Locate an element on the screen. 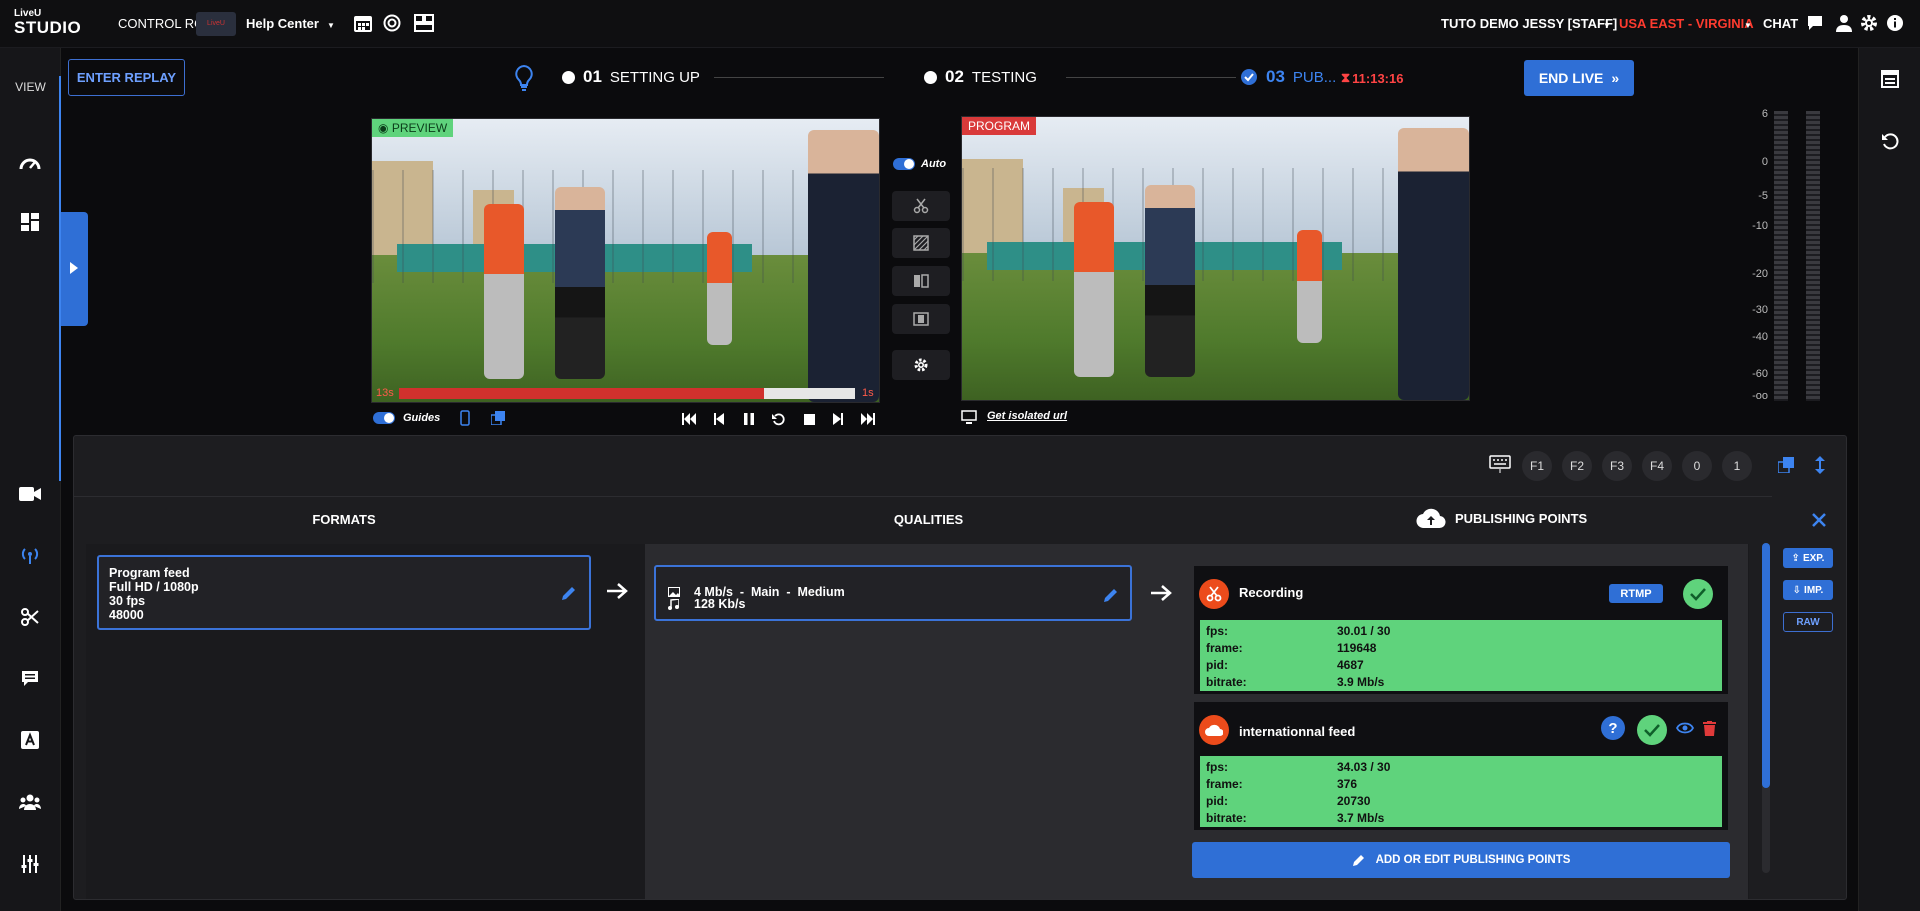 The height and width of the screenshot is (911, 1920). wipe-transition-button is located at coordinates (921, 281).